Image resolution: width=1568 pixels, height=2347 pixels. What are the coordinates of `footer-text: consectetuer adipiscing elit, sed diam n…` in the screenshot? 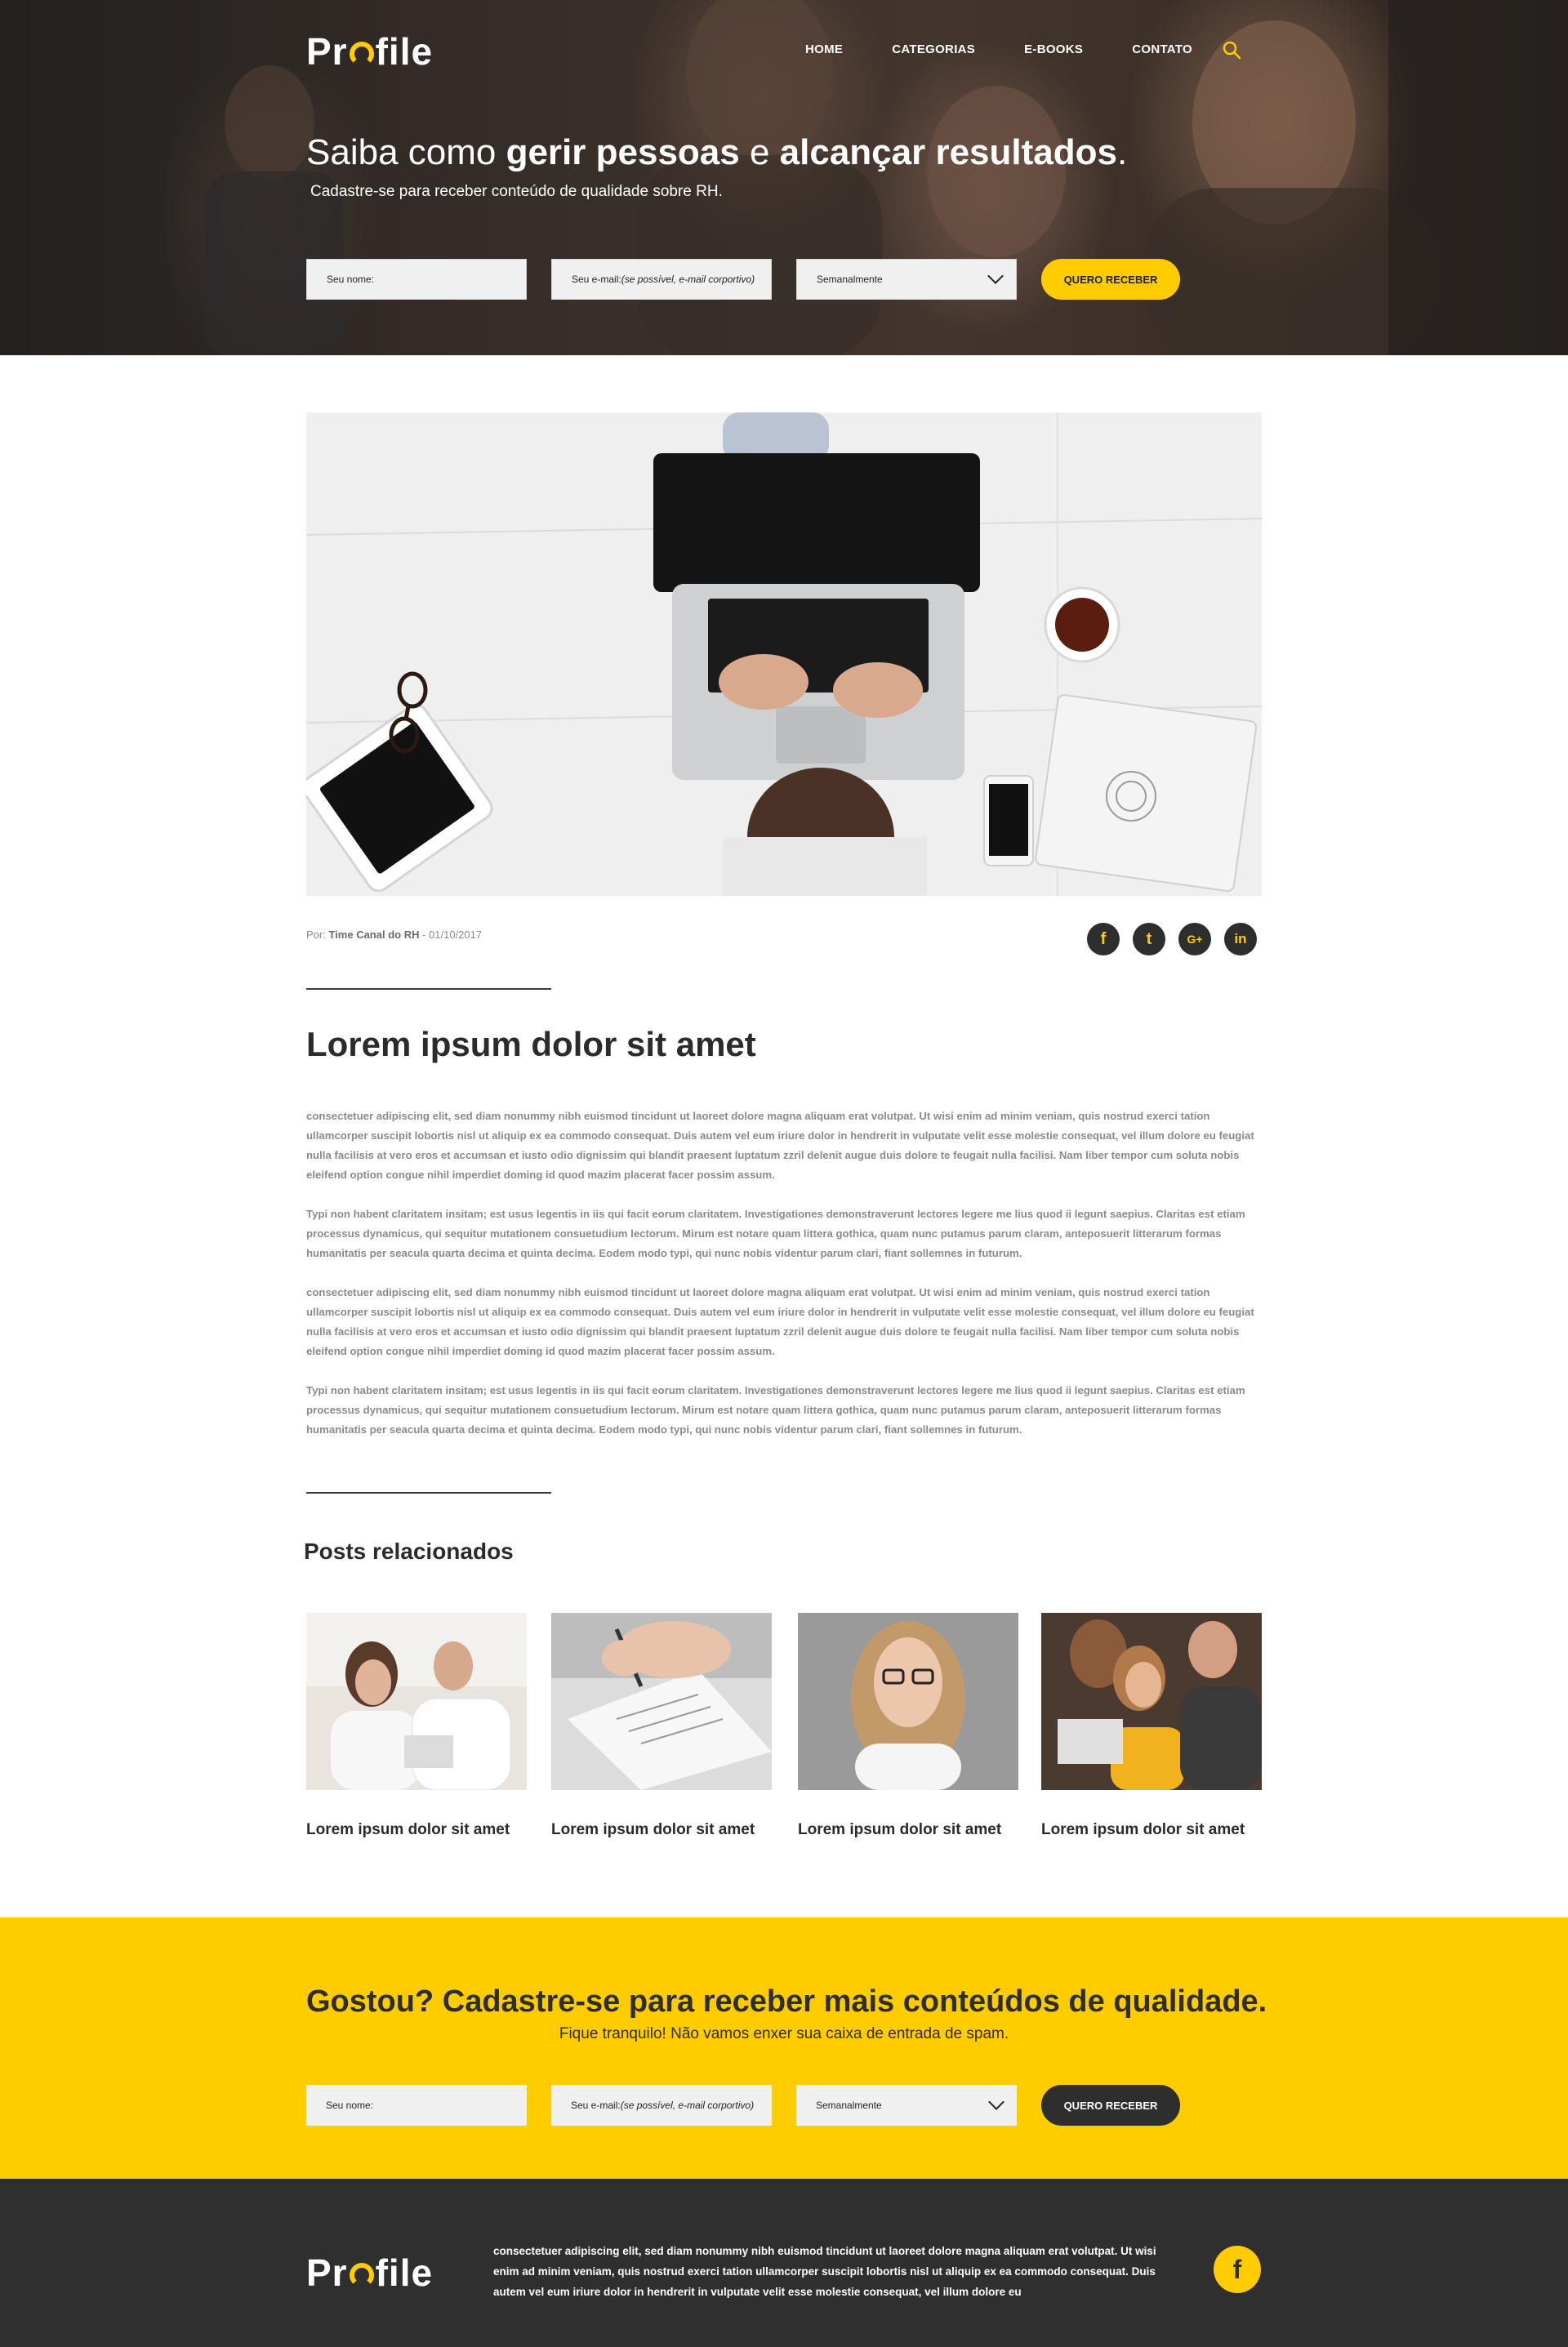 It's located at (824, 2271).